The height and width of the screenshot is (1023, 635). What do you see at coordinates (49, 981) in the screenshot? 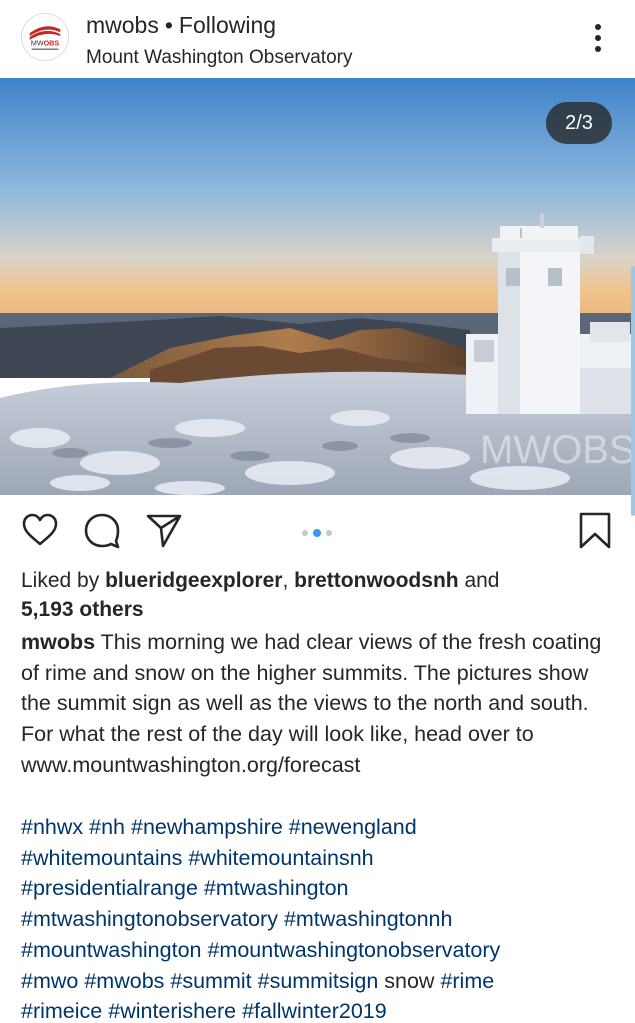
I see `hashtag-link: #mwo` at bounding box center [49, 981].